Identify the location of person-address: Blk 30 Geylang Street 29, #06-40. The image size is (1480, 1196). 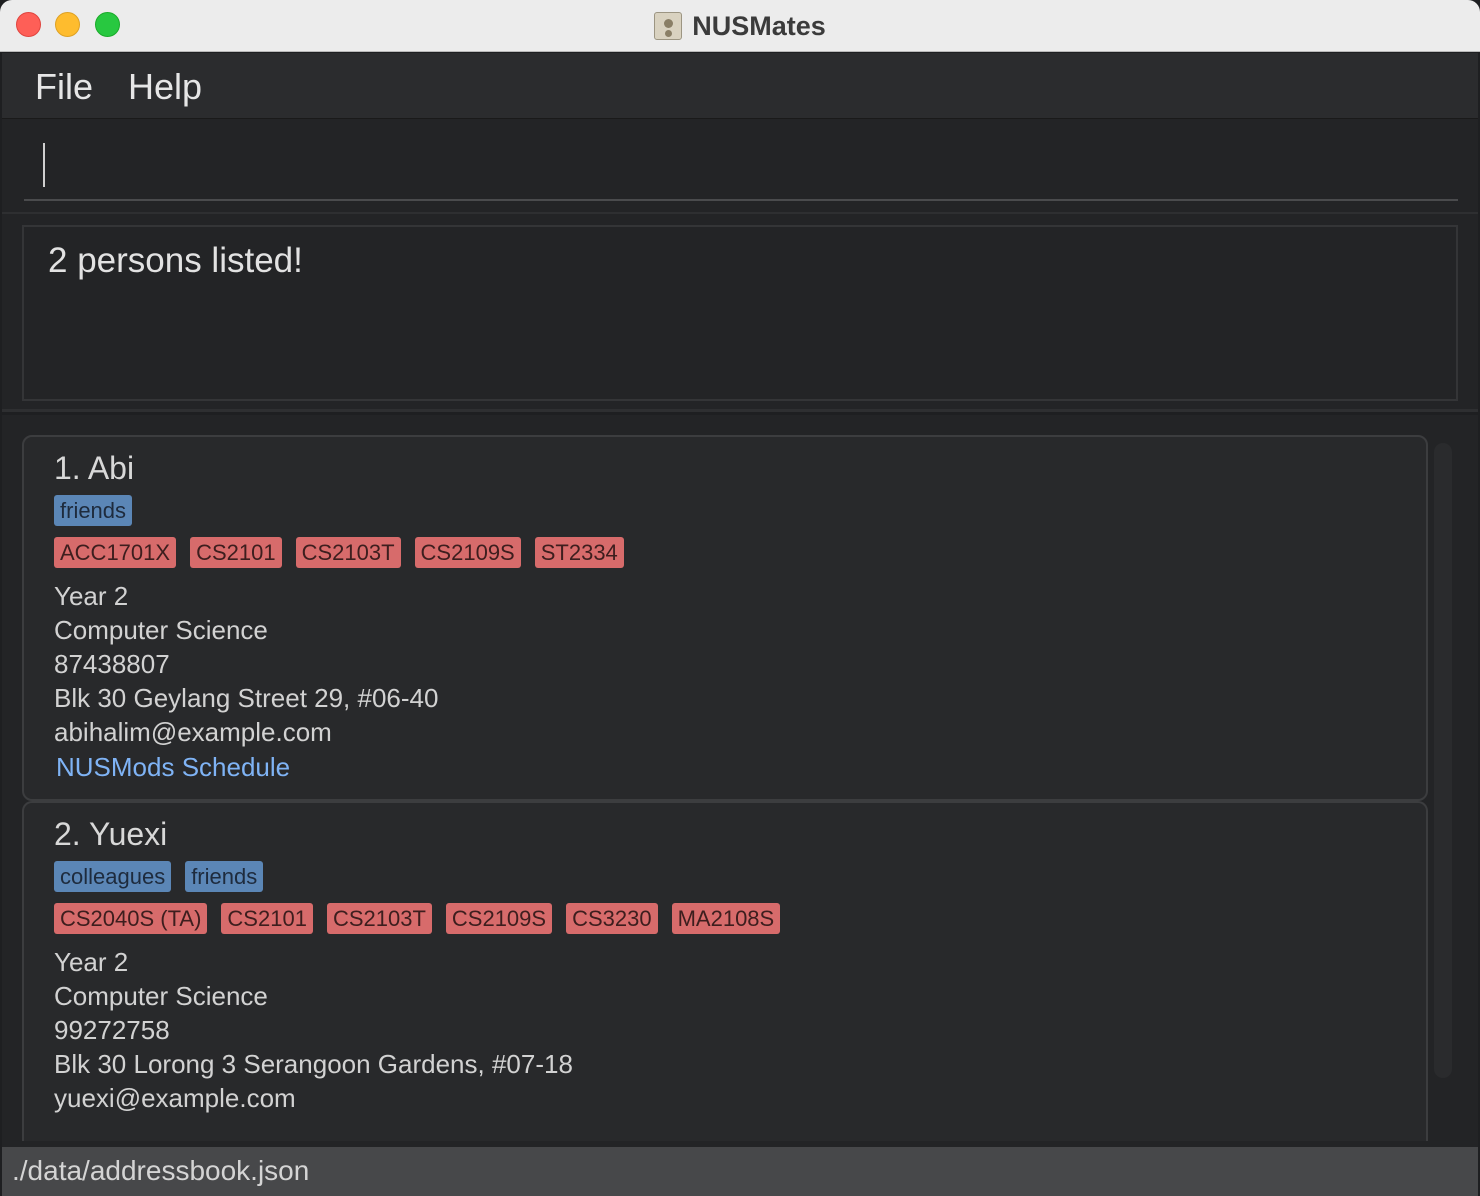
(246, 698).